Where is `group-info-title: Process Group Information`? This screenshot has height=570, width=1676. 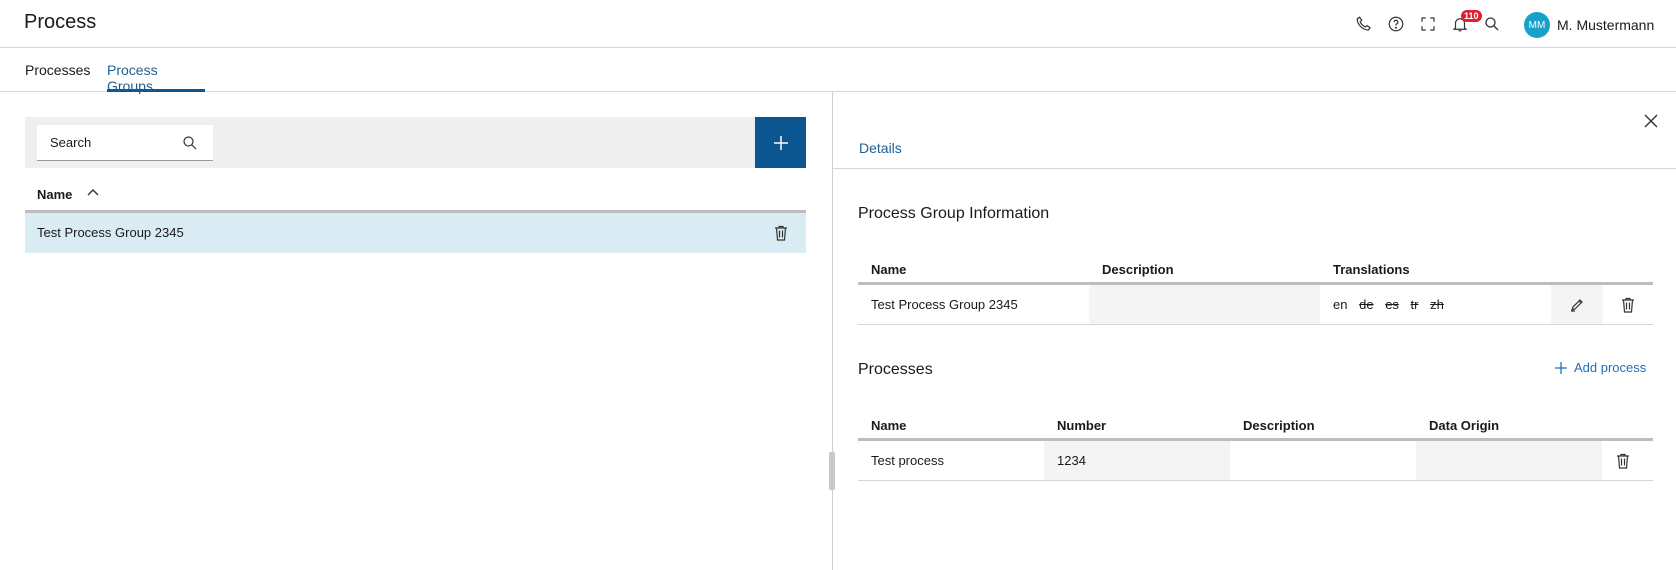 group-info-title: Process Group Information is located at coordinates (954, 213).